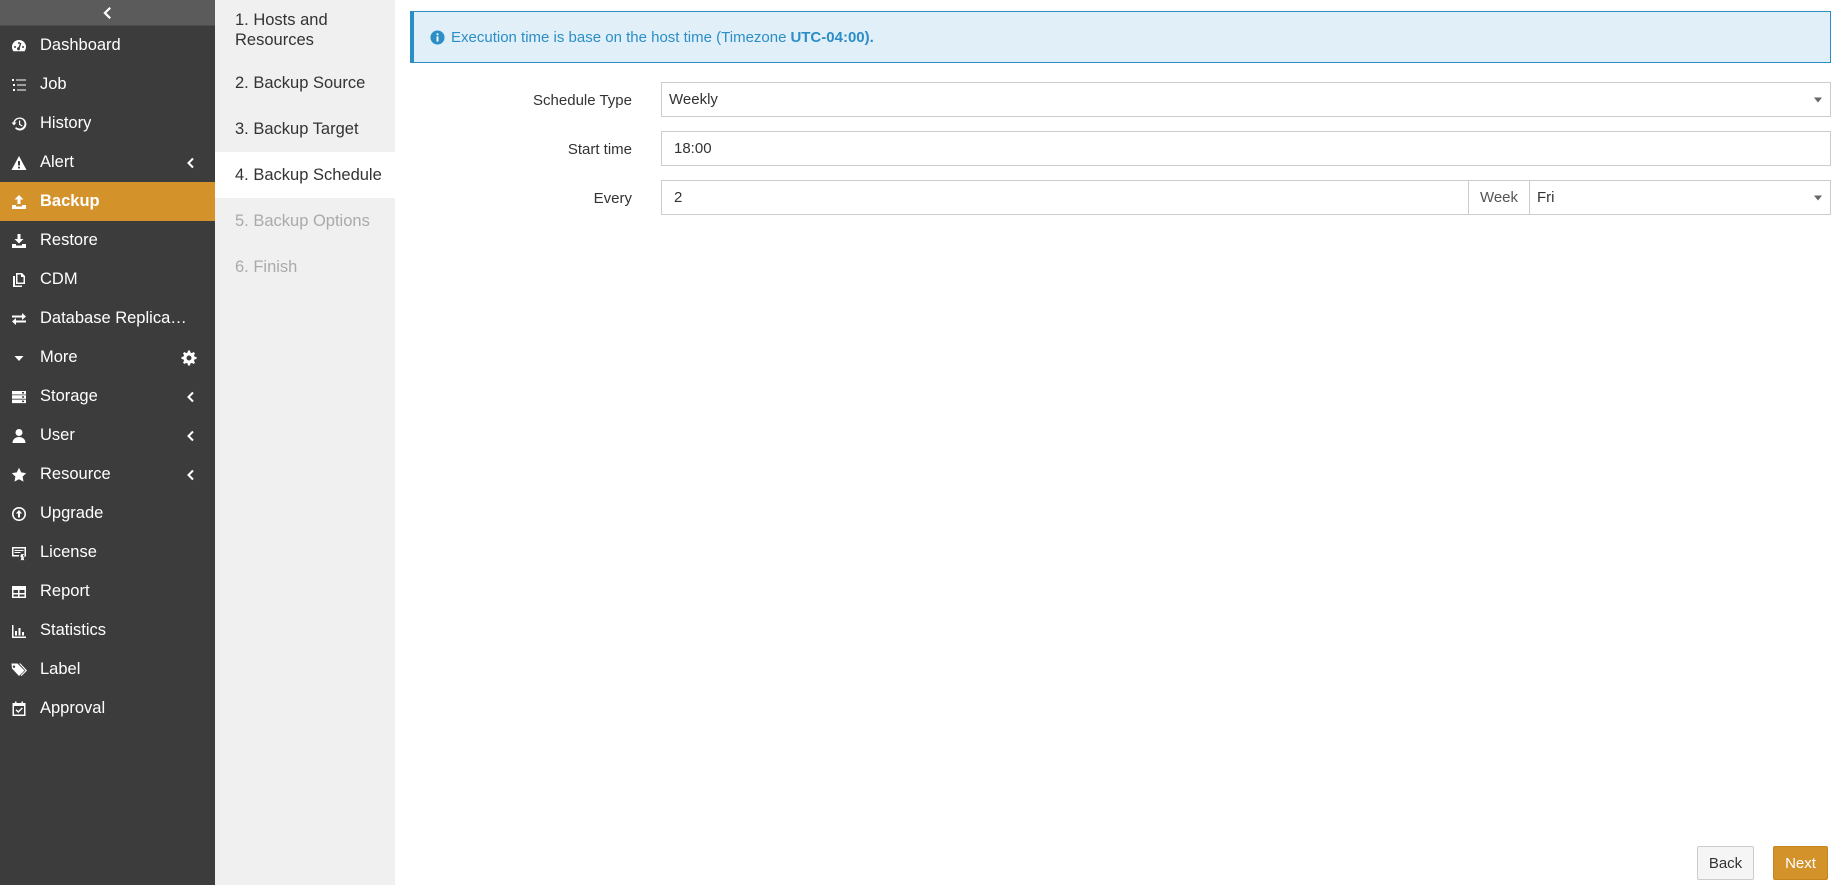  Describe the element at coordinates (281, 30) in the screenshot. I see `step-label: 1. Hosts and Resources` at that location.